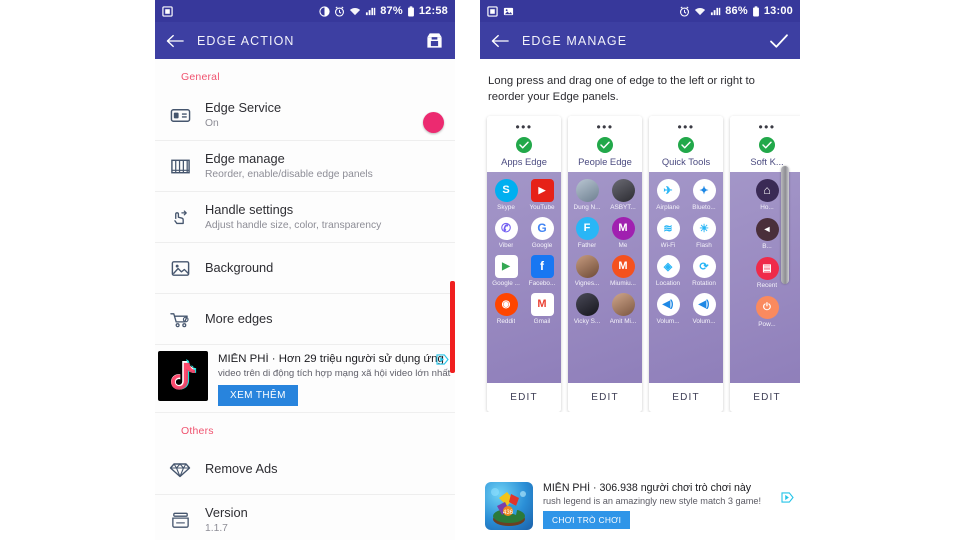  What do you see at coordinates (668, 270) in the screenshot?
I see `panel-item: ◈ Location` at bounding box center [668, 270].